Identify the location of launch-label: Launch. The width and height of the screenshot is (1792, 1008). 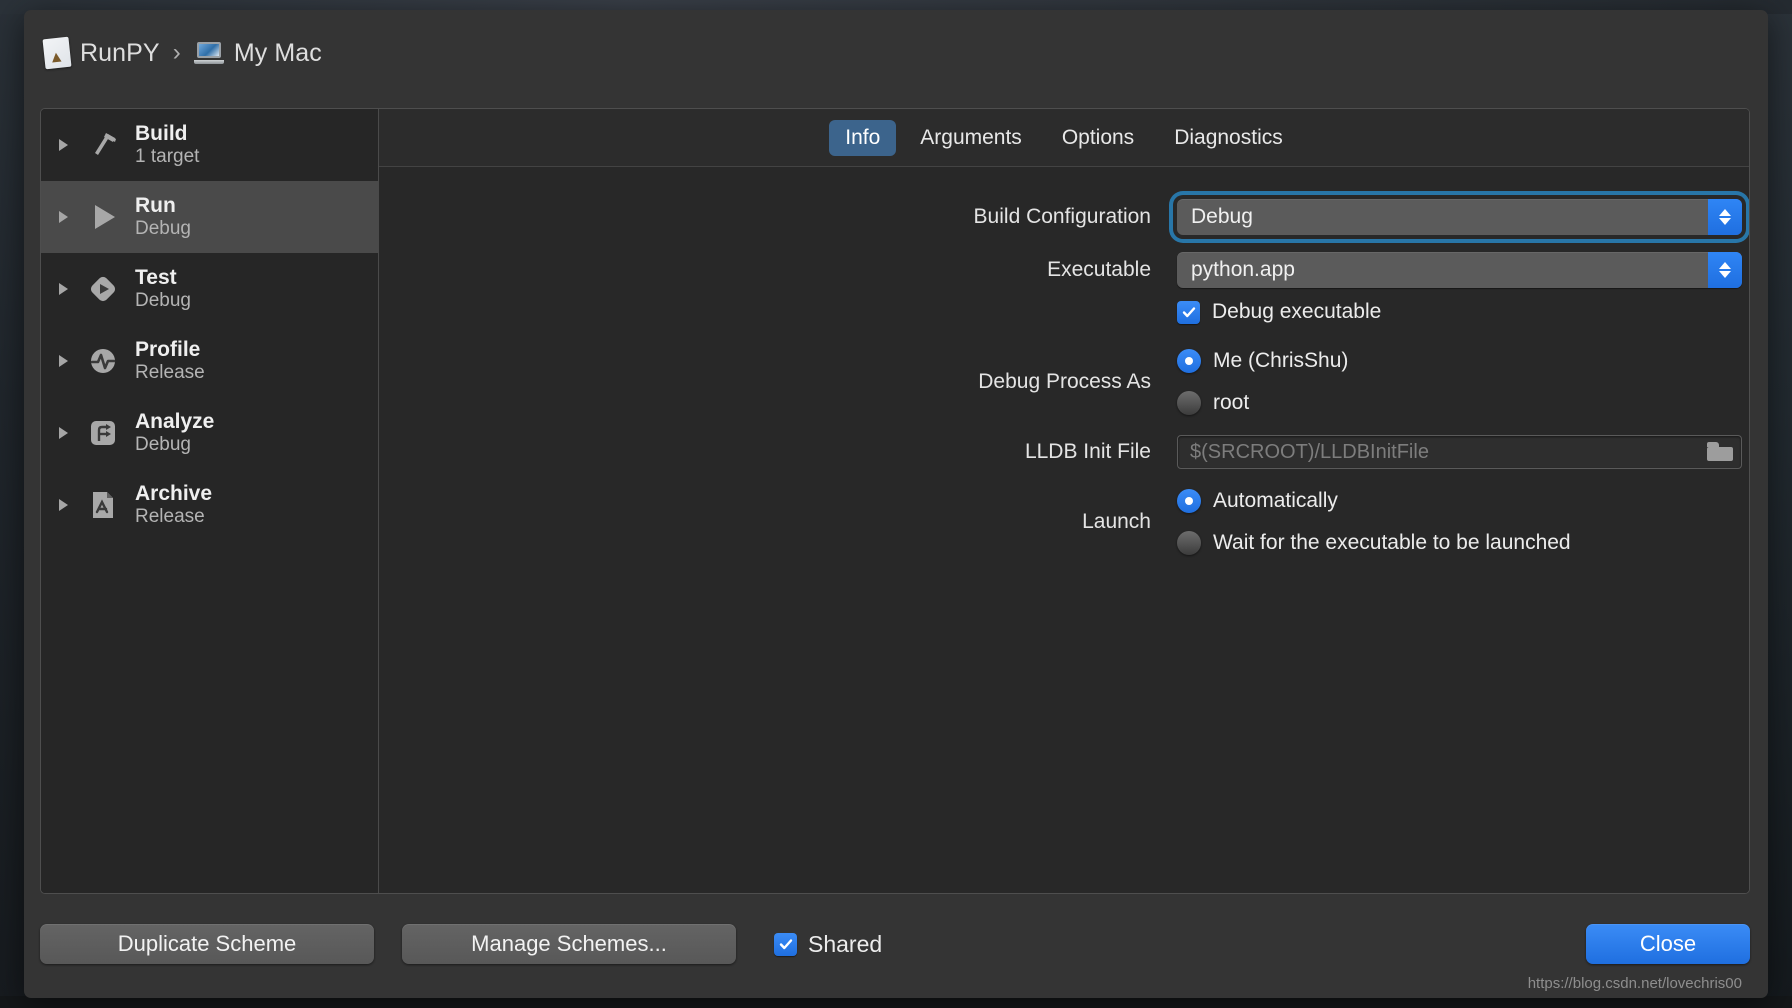
(1116, 521).